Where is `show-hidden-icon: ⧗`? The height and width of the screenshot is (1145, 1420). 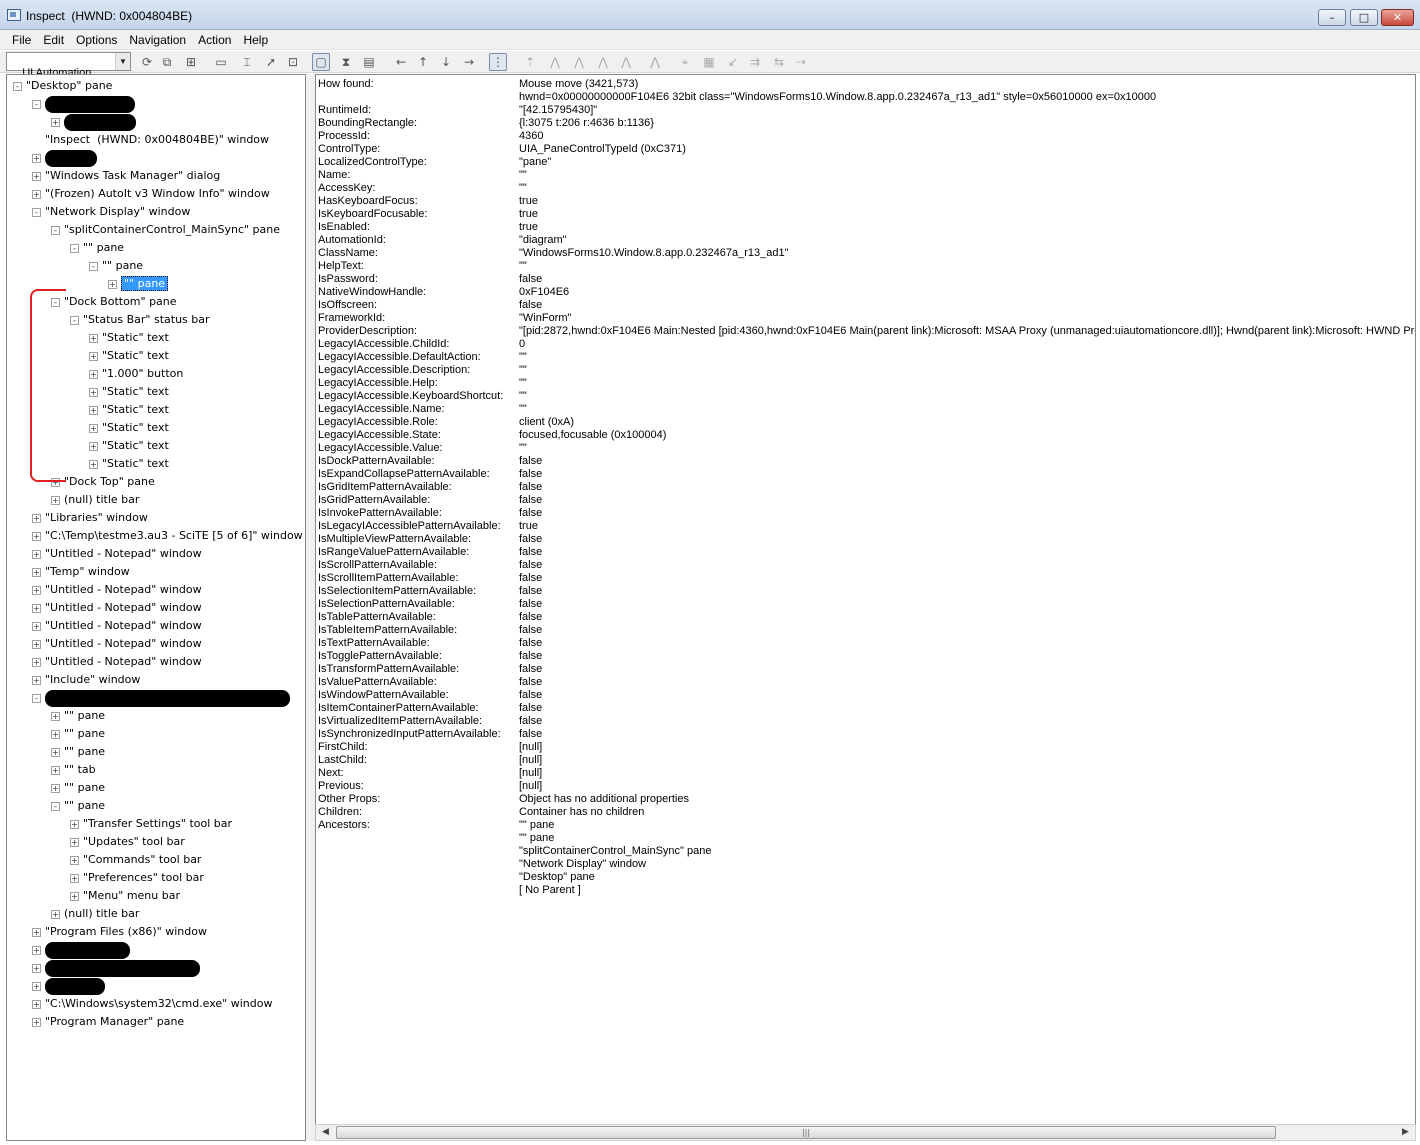
show-hidden-icon: ⧗ is located at coordinates (346, 62).